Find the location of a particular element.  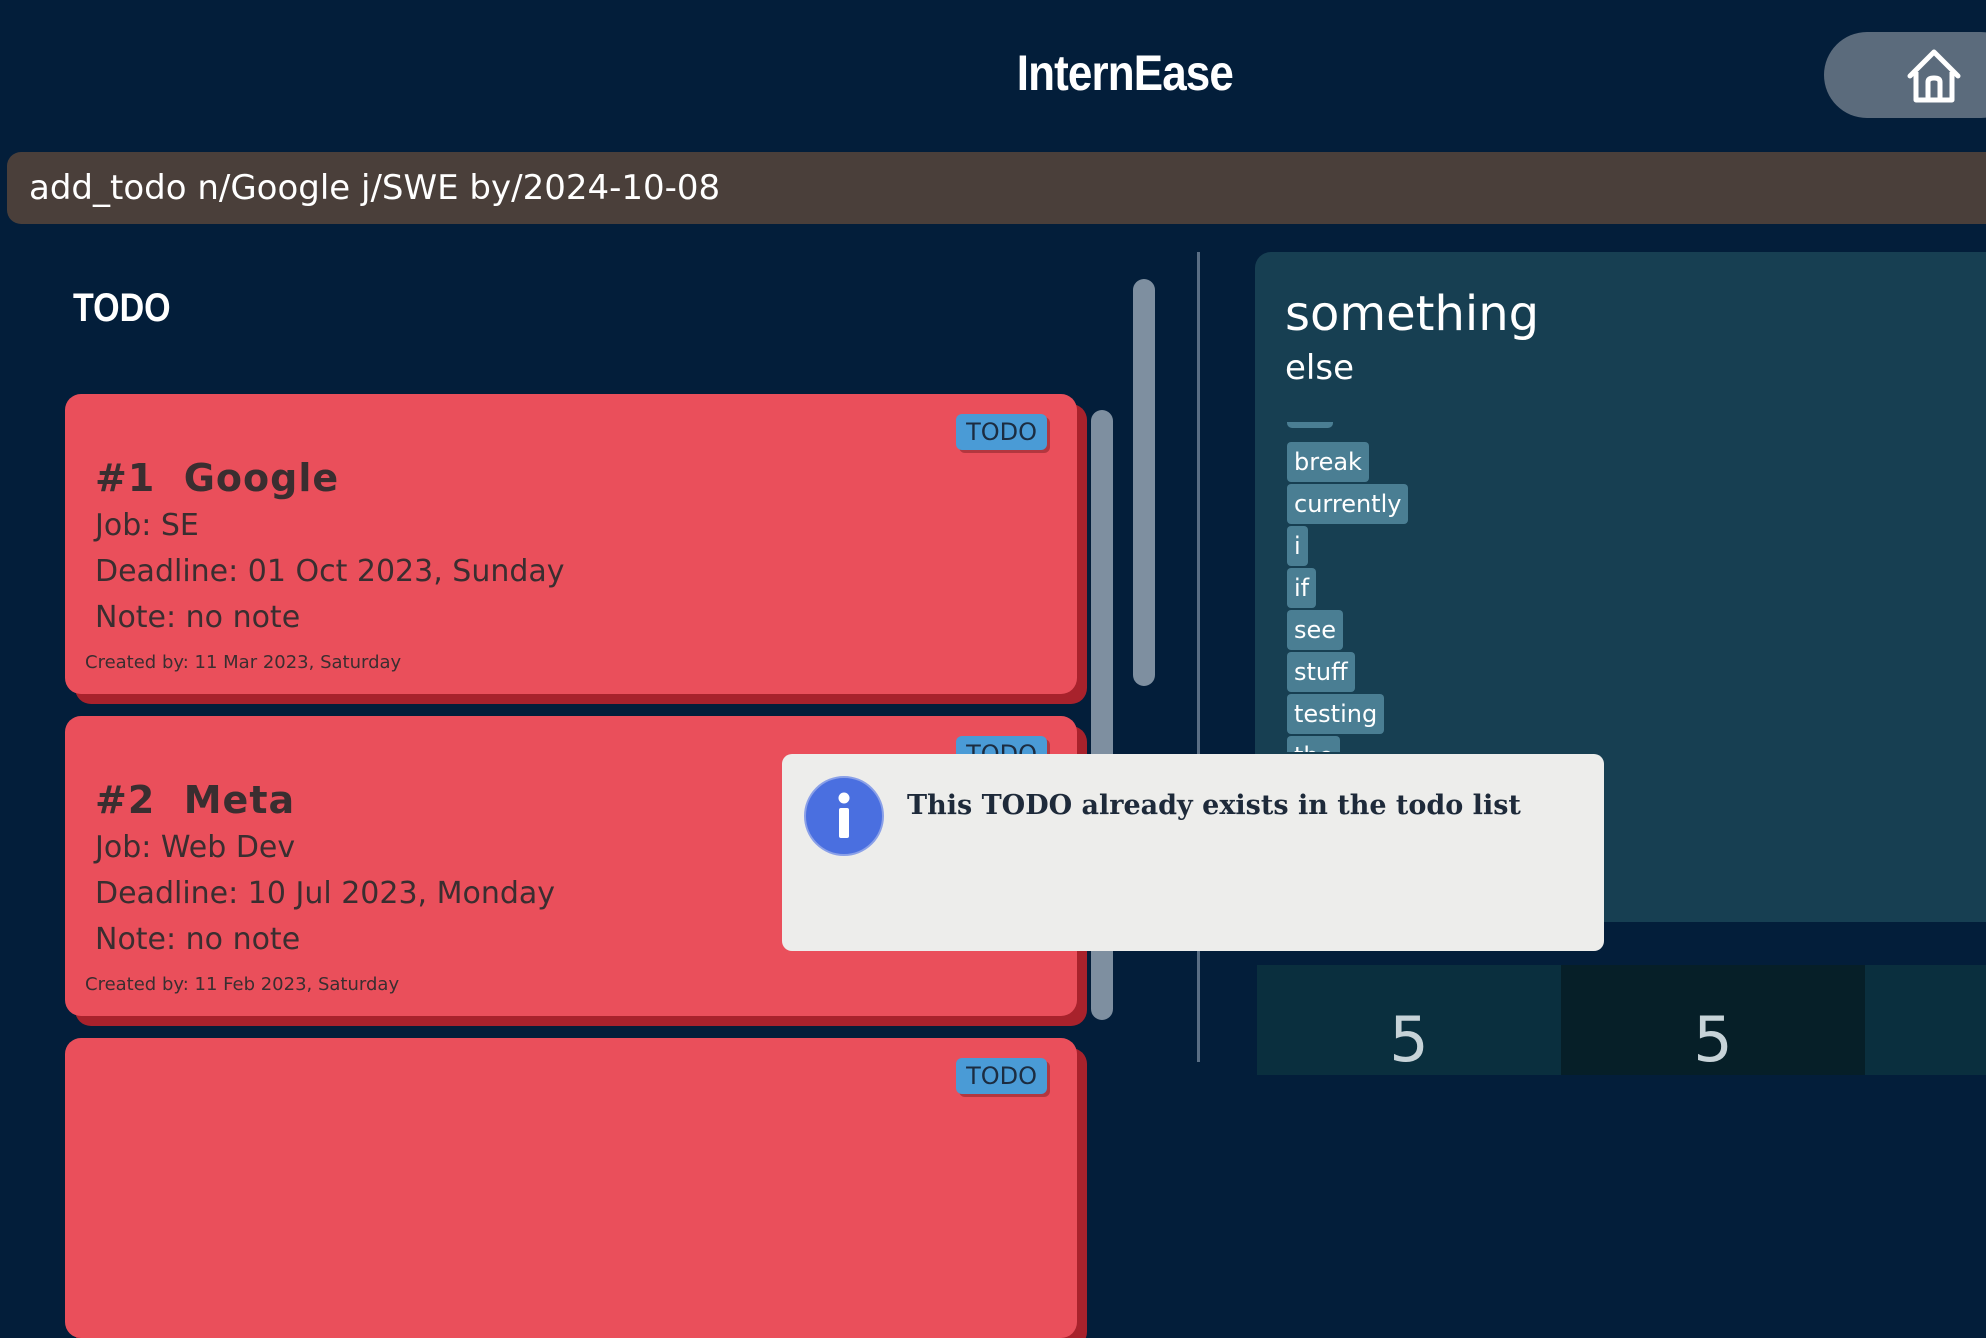

tag: currently is located at coordinates (1348, 504).